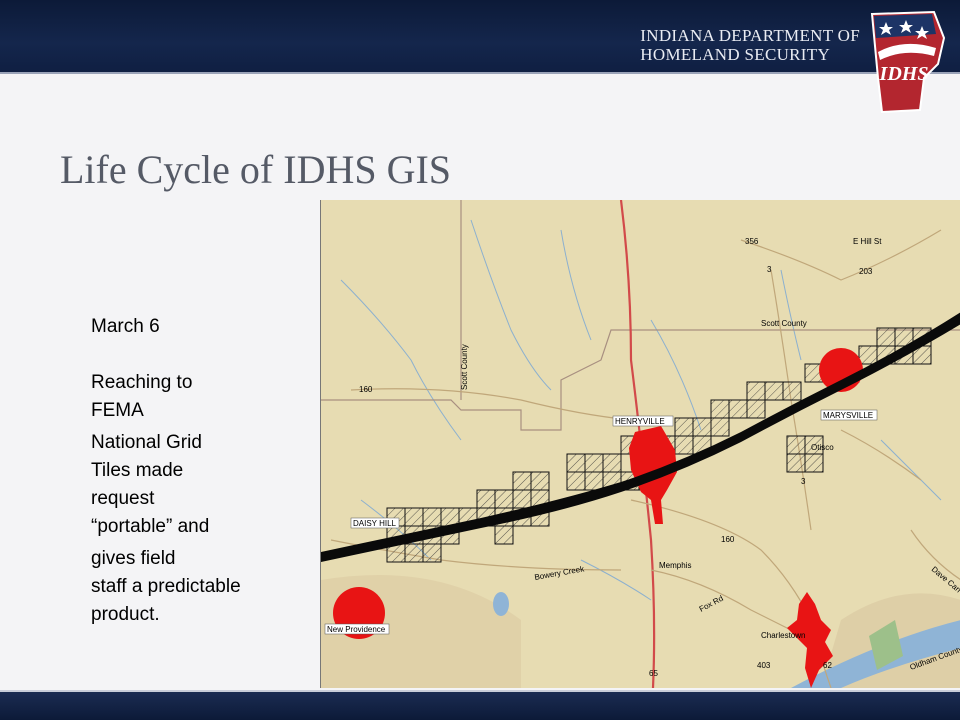 This screenshot has height=720, width=960. Describe the element at coordinates (150, 526) in the screenshot. I see `bullet-grid-line4: “portable” and` at that location.